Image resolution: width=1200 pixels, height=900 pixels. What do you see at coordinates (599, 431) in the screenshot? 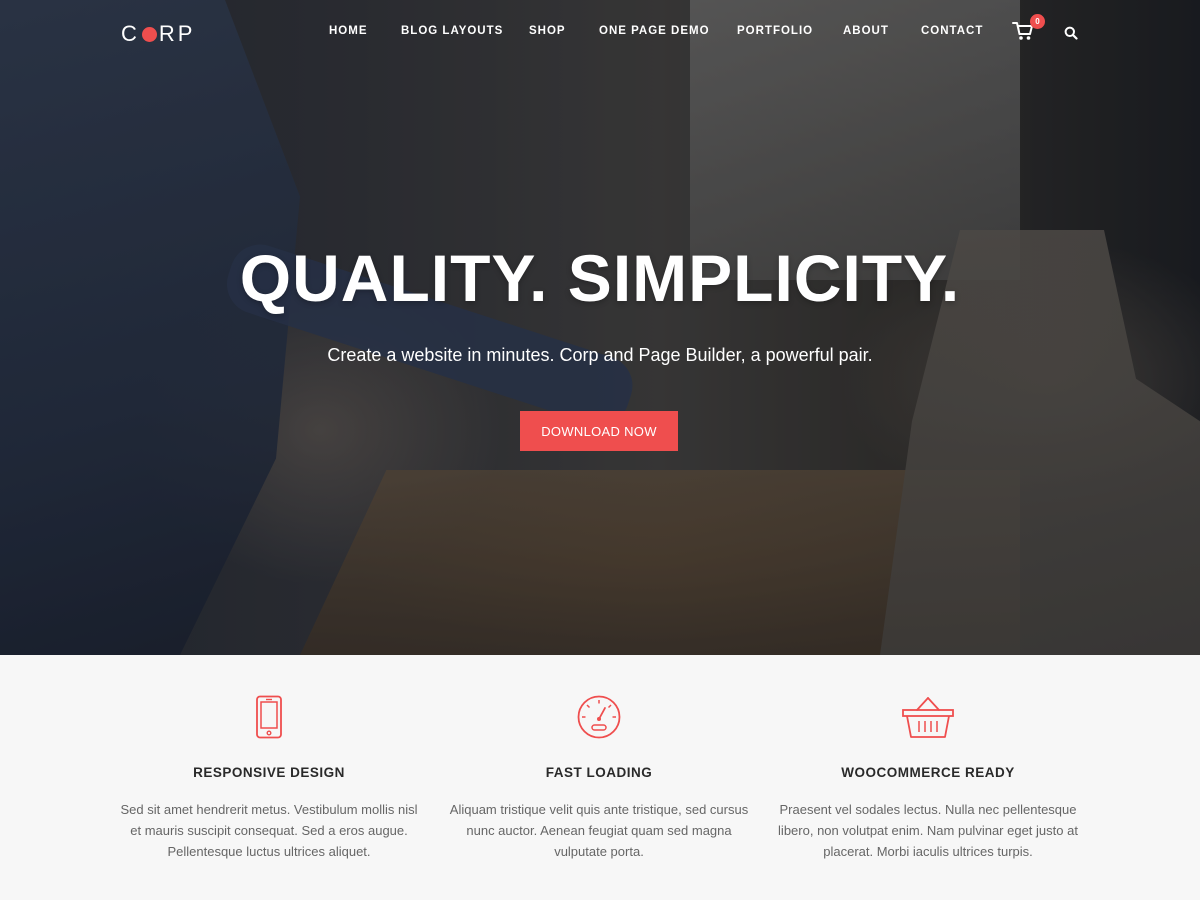
I see `download-now-button: DOWNLOAD NOW` at bounding box center [599, 431].